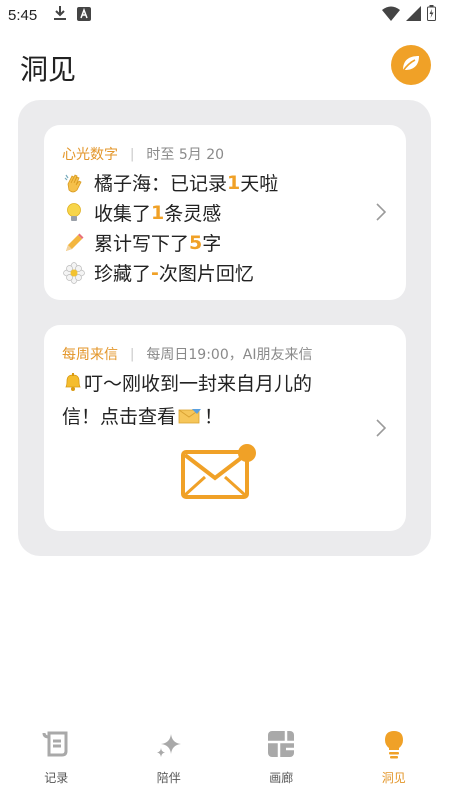 This screenshot has height=801, width=450. Describe the element at coordinates (431, 15) in the screenshot. I see `battery-icon` at that location.